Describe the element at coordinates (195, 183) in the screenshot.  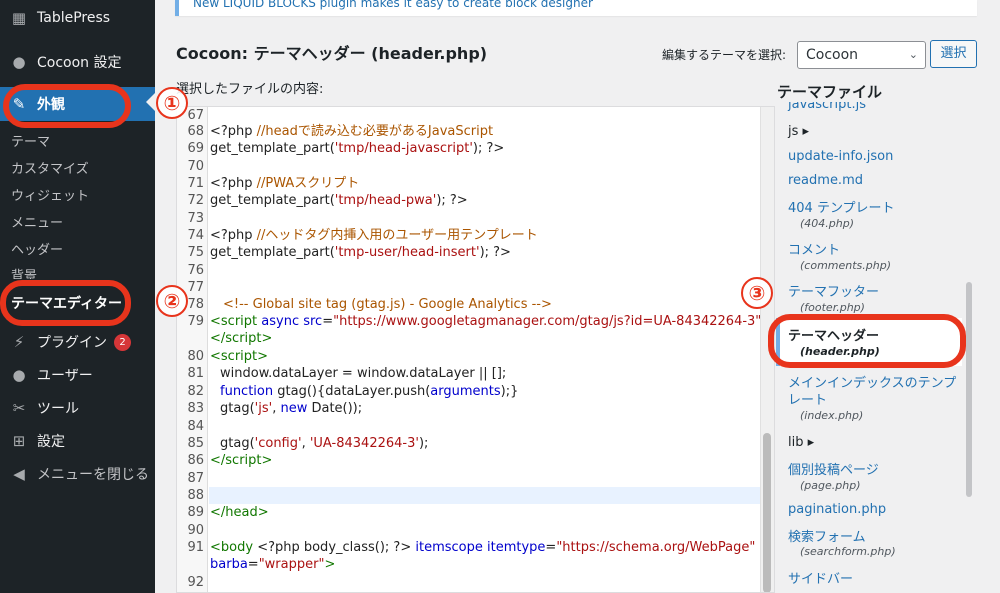
I see `line-number: 71` at that location.